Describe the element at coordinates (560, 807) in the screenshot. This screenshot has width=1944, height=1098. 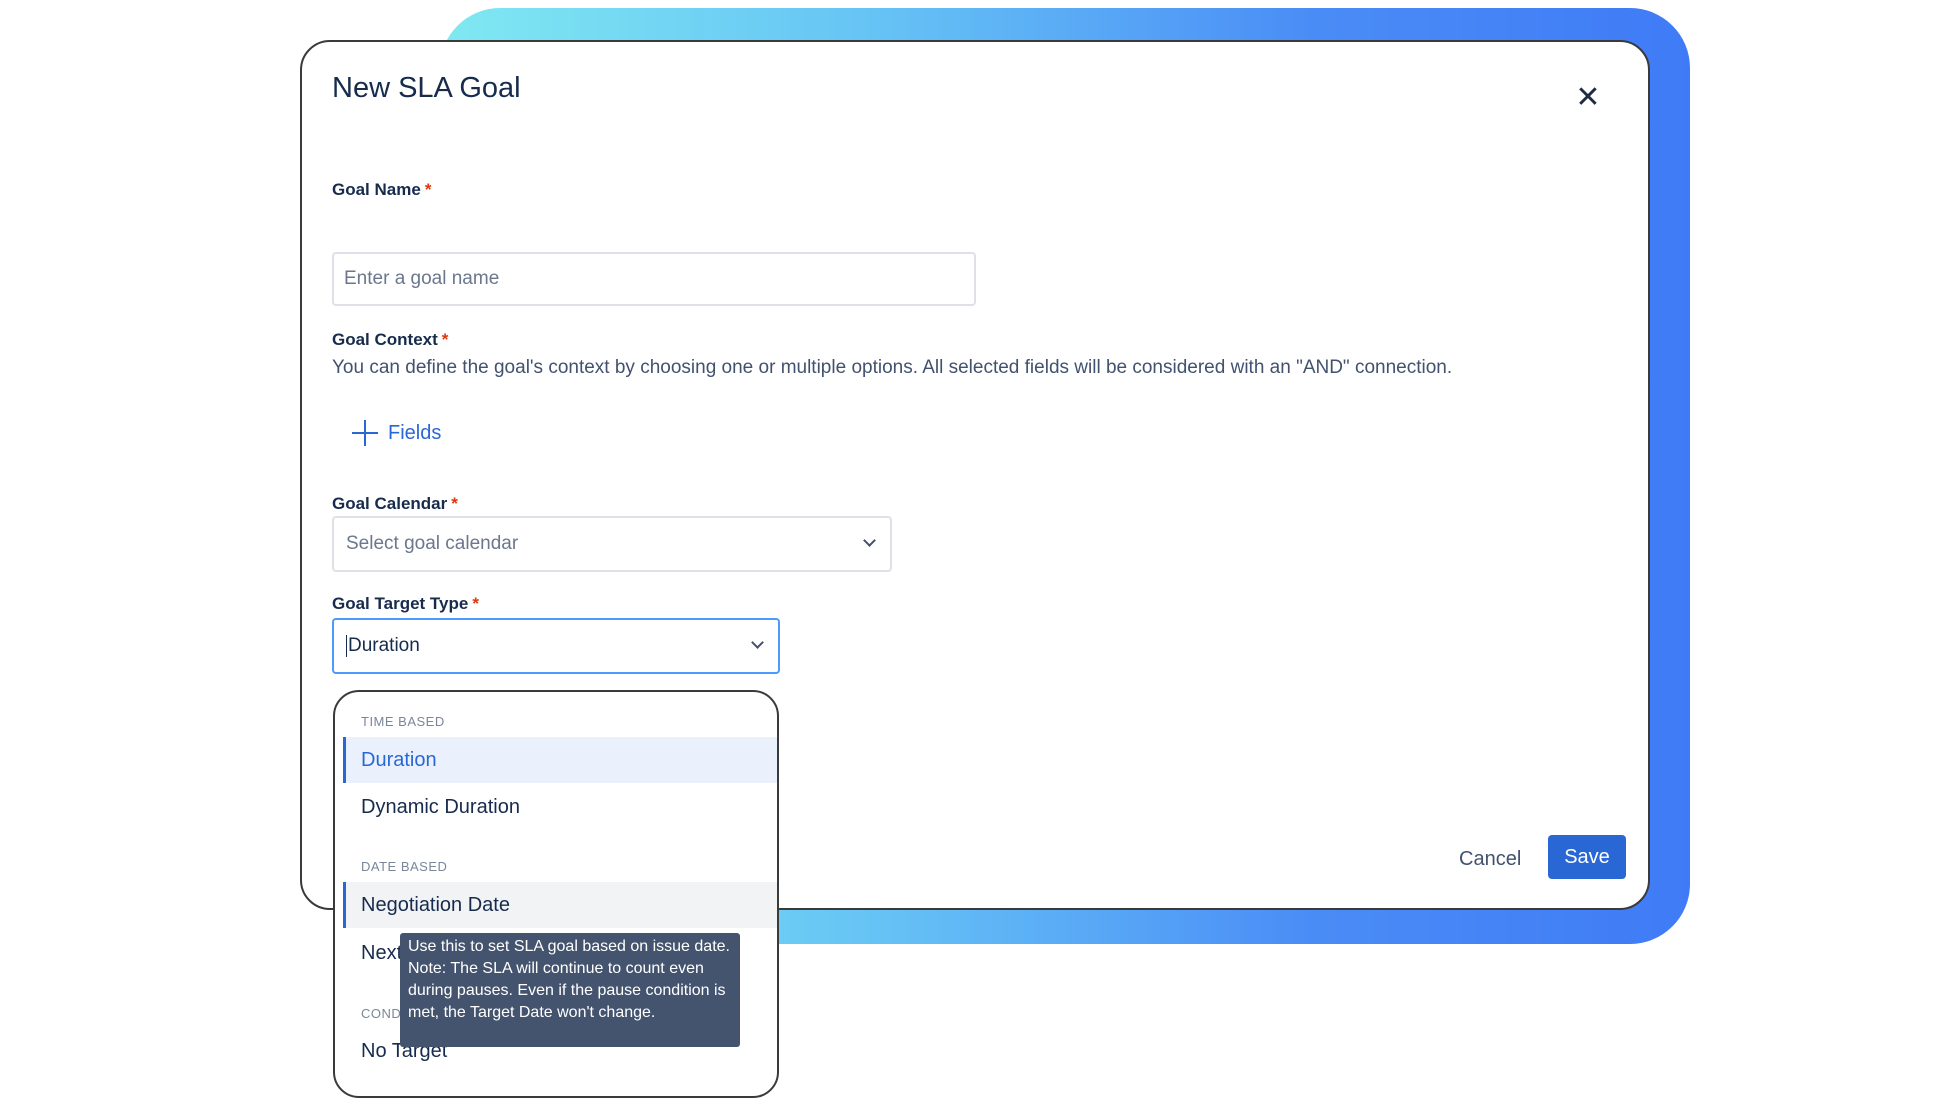
I see `option-dynamic-duration: Dynamic Duration` at that location.